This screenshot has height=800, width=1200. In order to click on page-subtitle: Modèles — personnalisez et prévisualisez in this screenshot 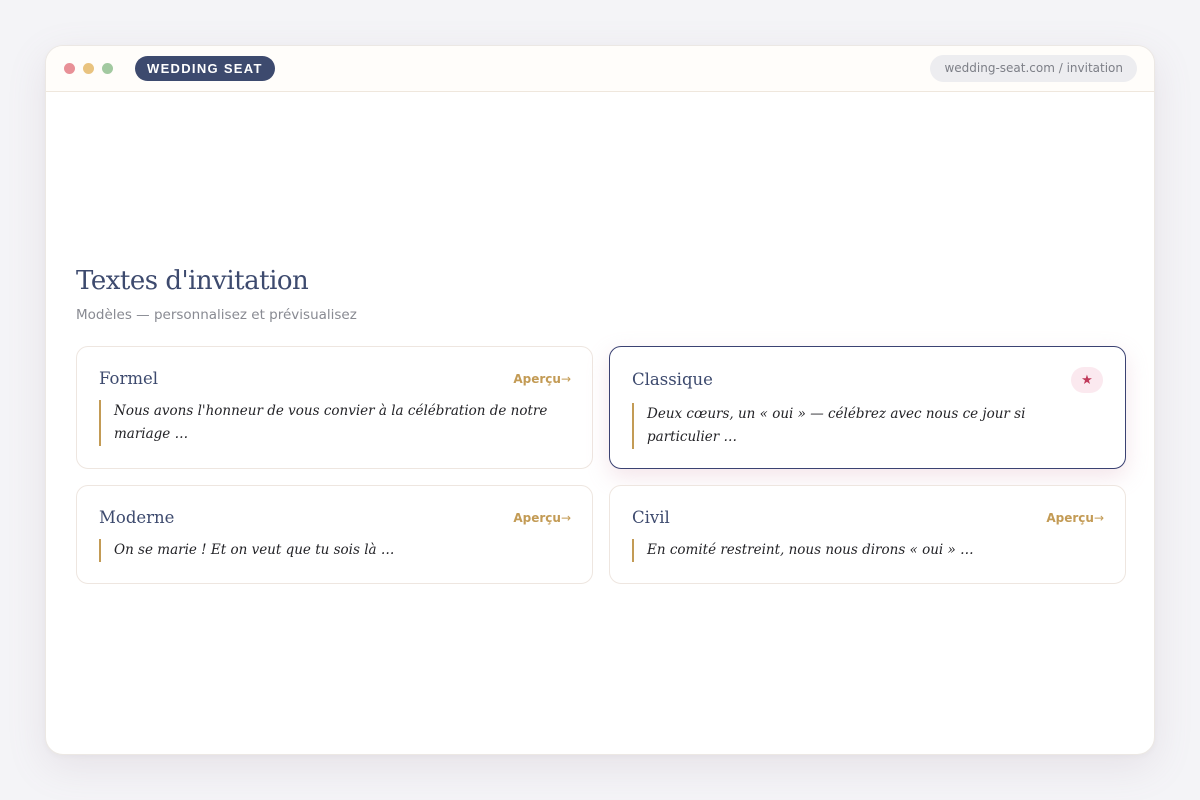, I will do `click(216, 315)`.